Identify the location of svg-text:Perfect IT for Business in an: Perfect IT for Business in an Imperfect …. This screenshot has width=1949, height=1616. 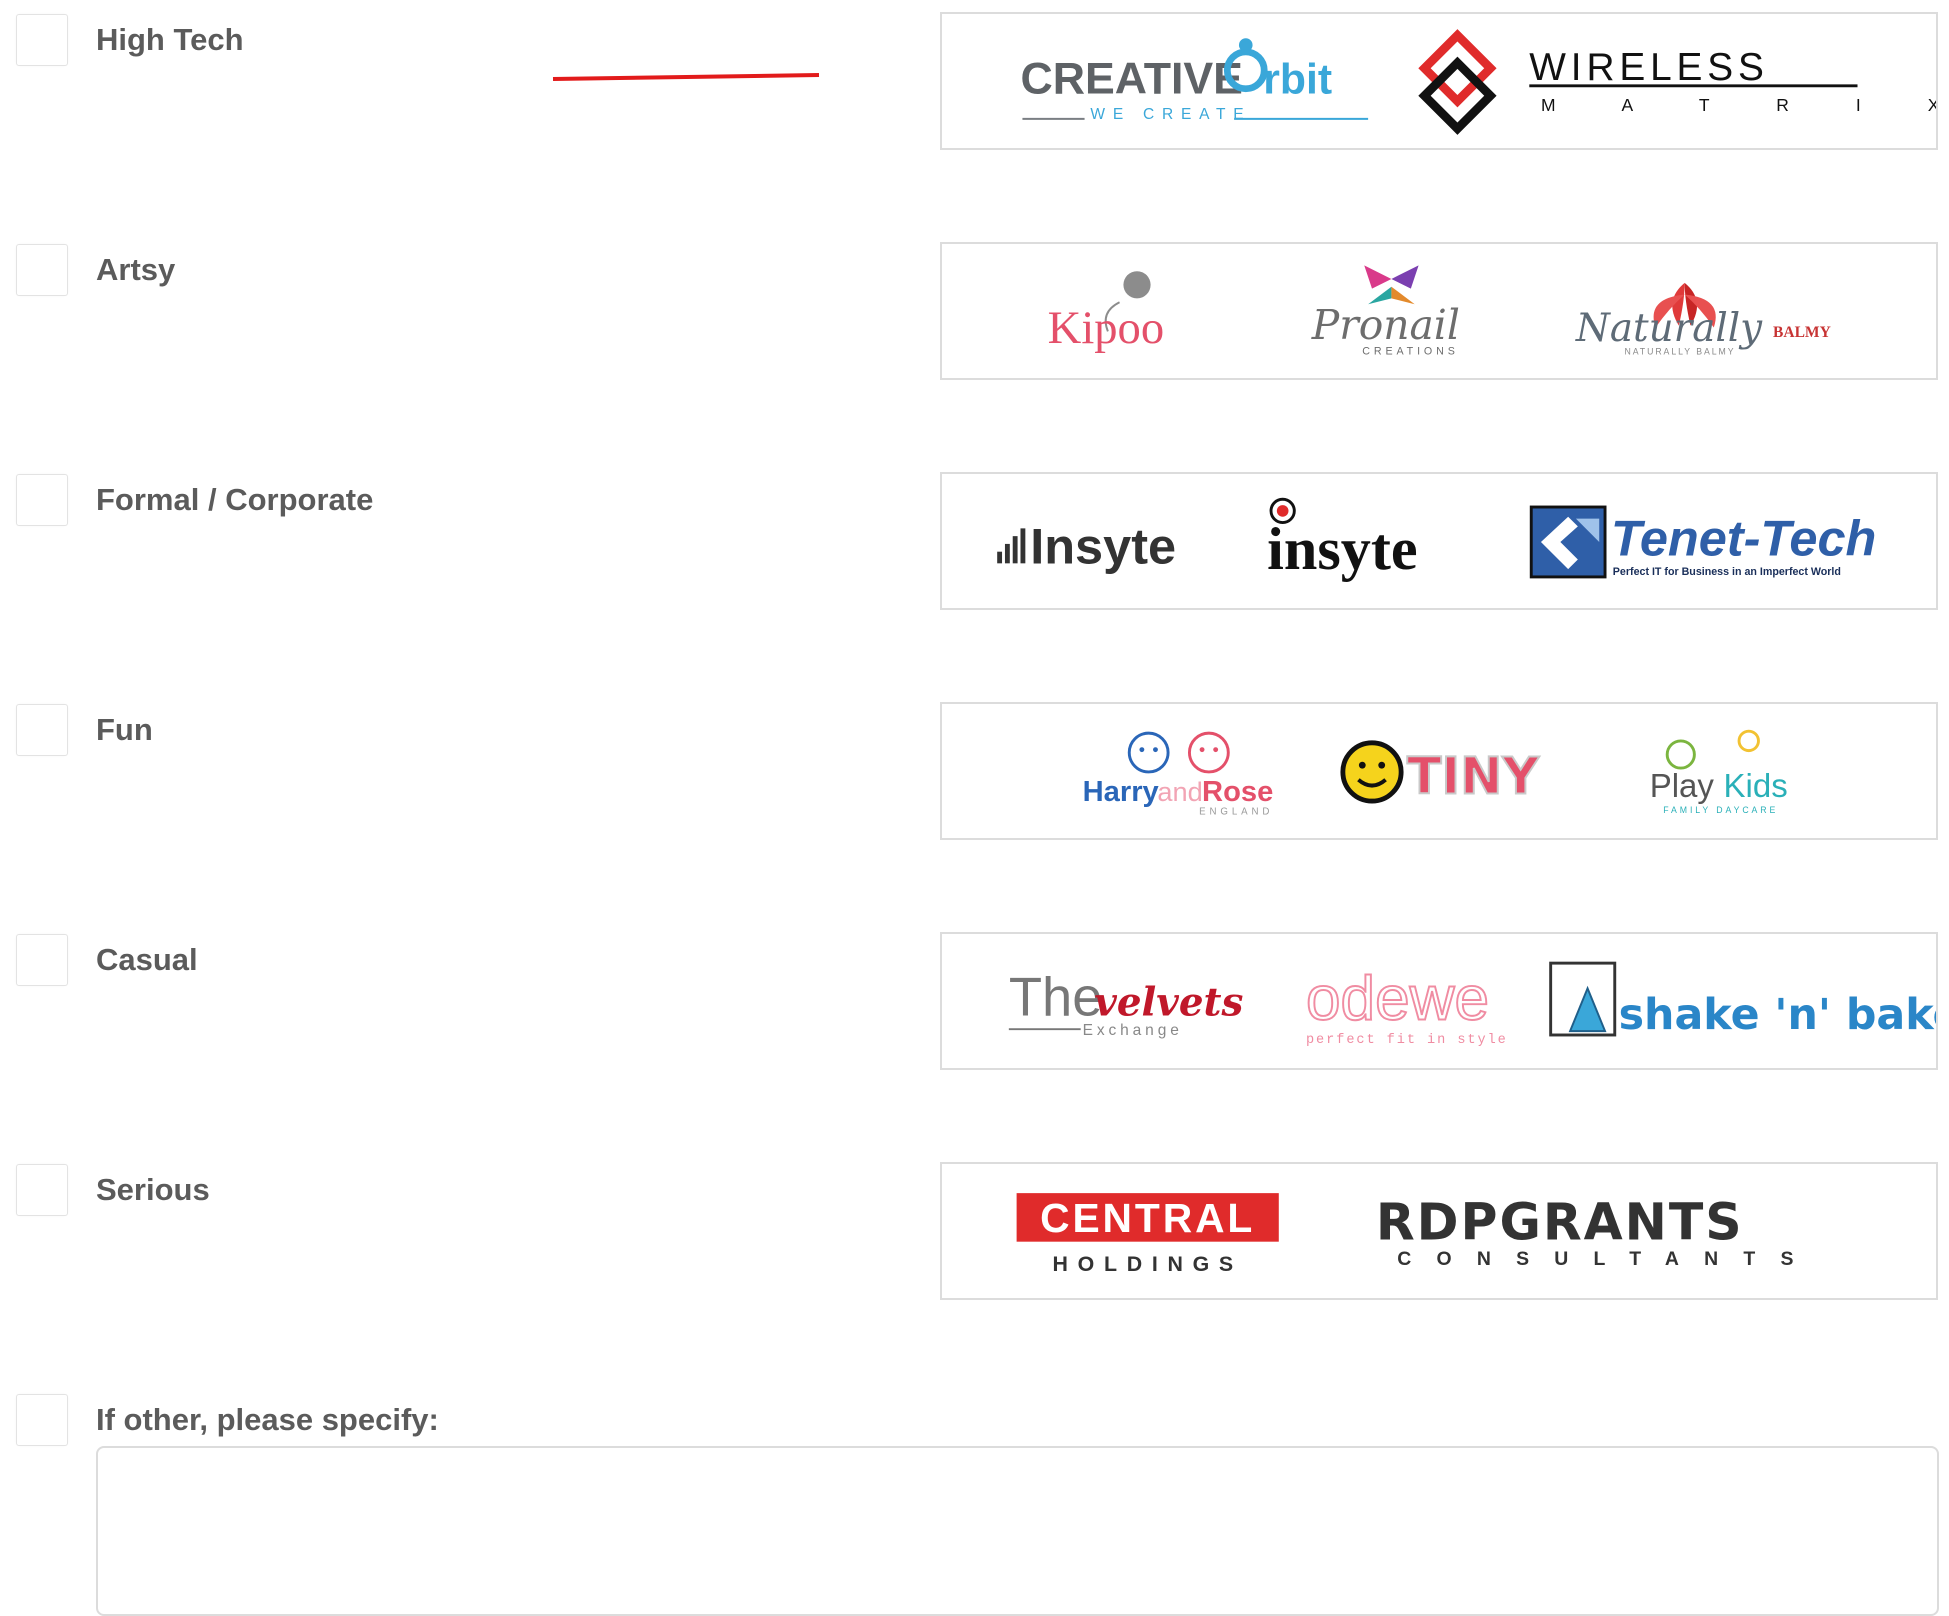
(1727, 572).